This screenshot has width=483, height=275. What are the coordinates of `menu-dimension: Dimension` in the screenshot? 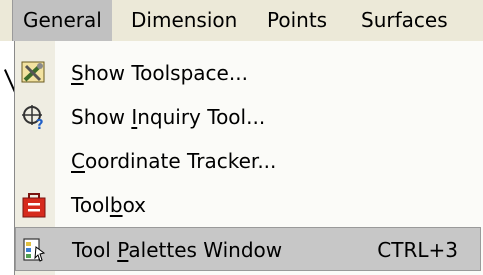 It's located at (184, 20).